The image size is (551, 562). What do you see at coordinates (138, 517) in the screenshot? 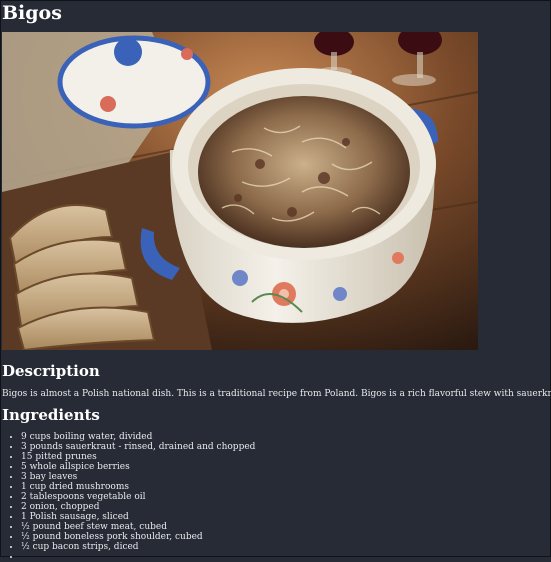
I see `ingredient-item: 1 Polish sausage, sliced` at bounding box center [138, 517].